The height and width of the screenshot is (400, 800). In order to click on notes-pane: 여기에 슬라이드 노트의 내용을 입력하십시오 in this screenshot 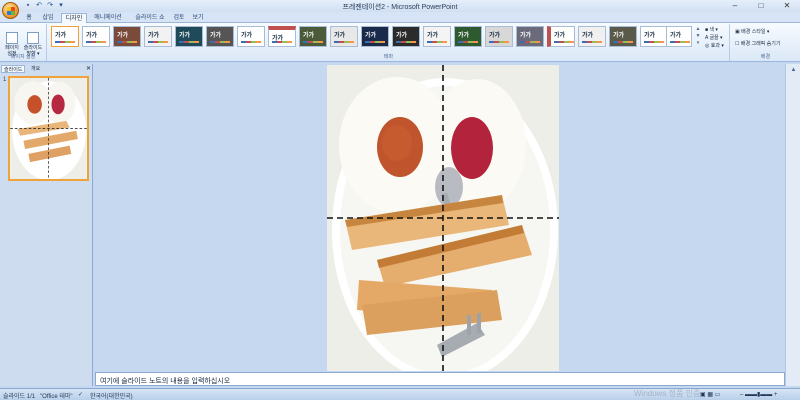, I will do `click(440, 379)`.